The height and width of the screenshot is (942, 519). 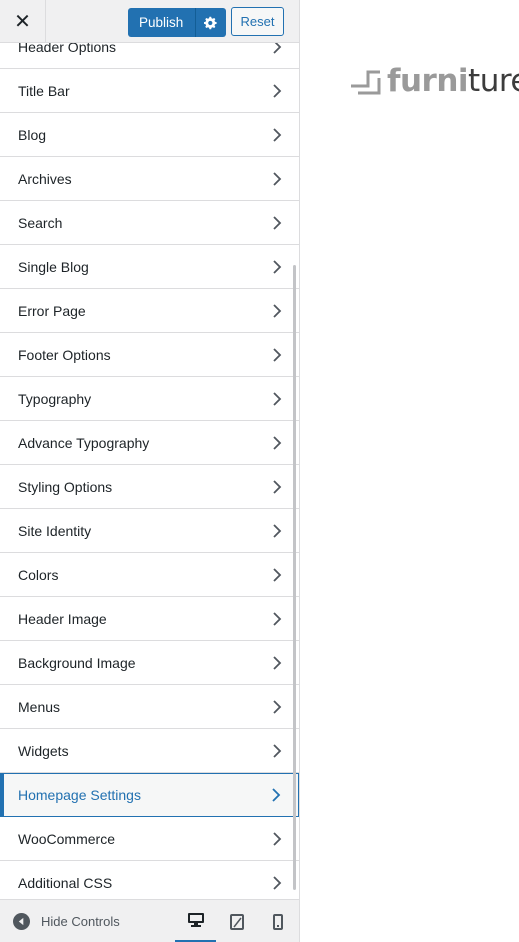 I want to click on customizer-header: ✕ Publish Reset, so click(x=149, y=21).